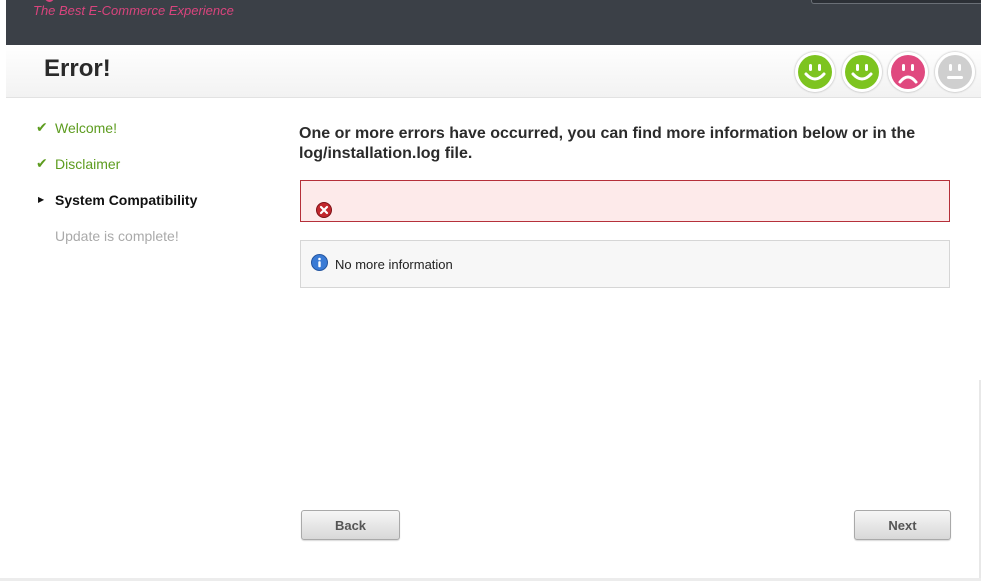 The height and width of the screenshot is (581, 981). Describe the element at coordinates (493, 71) in the screenshot. I see `page-header: Error!` at that location.